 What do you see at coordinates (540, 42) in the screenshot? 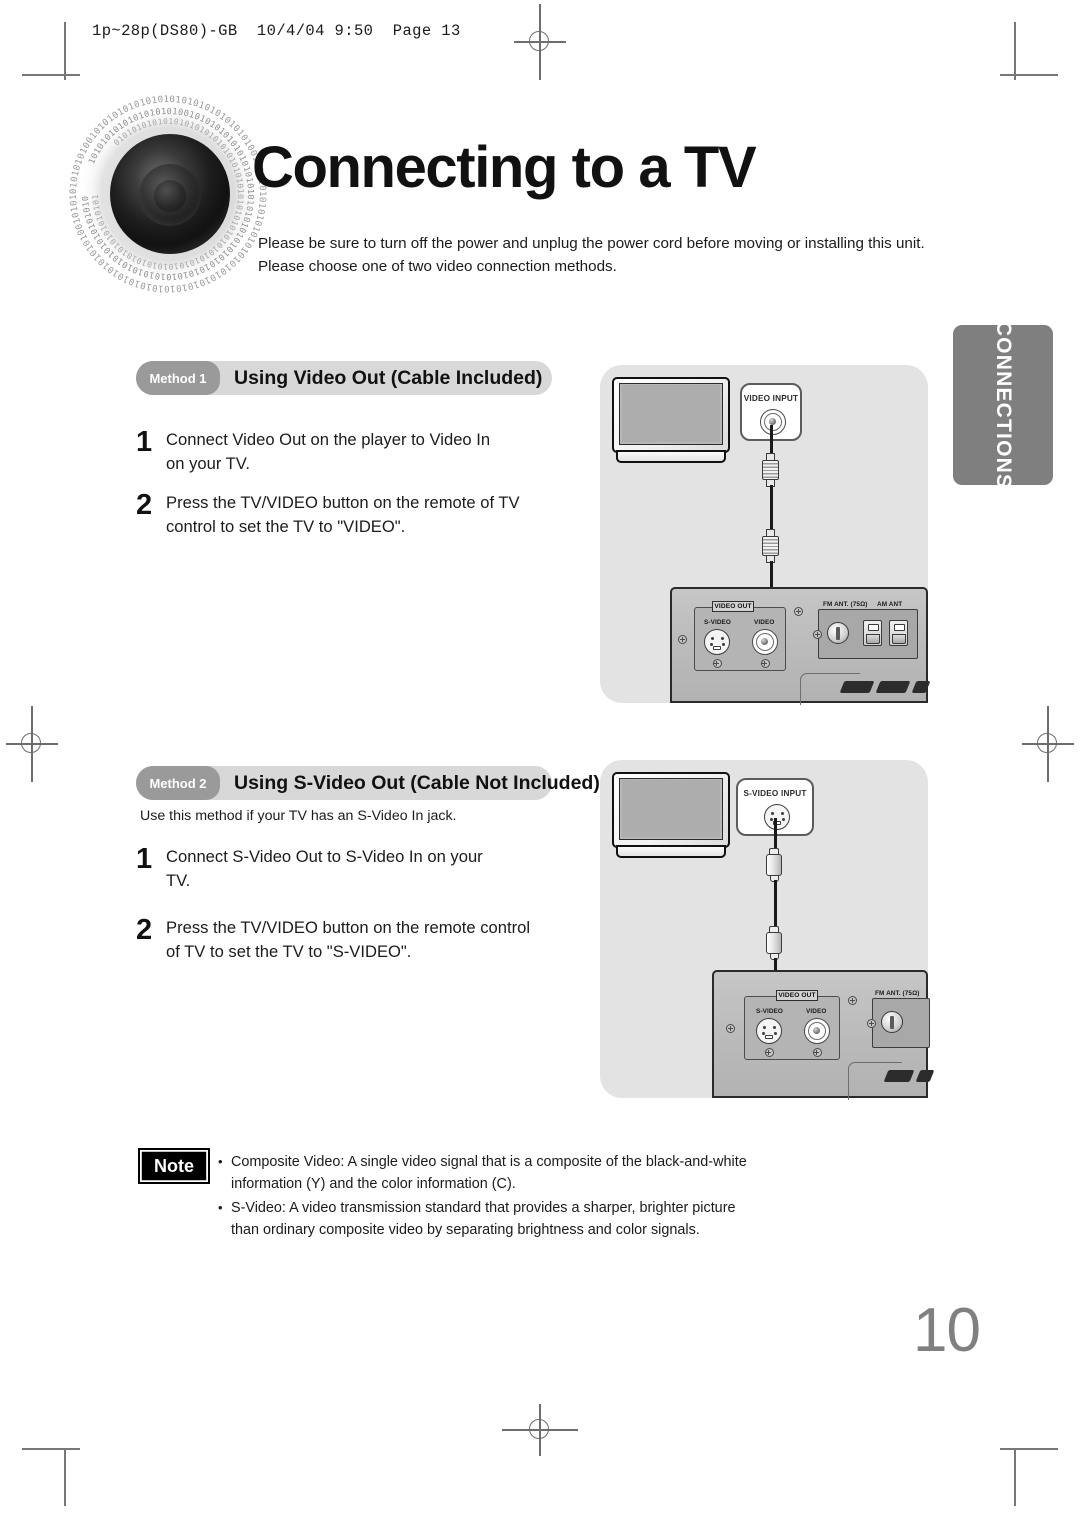
I see `registration-mark-top-center` at bounding box center [540, 42].